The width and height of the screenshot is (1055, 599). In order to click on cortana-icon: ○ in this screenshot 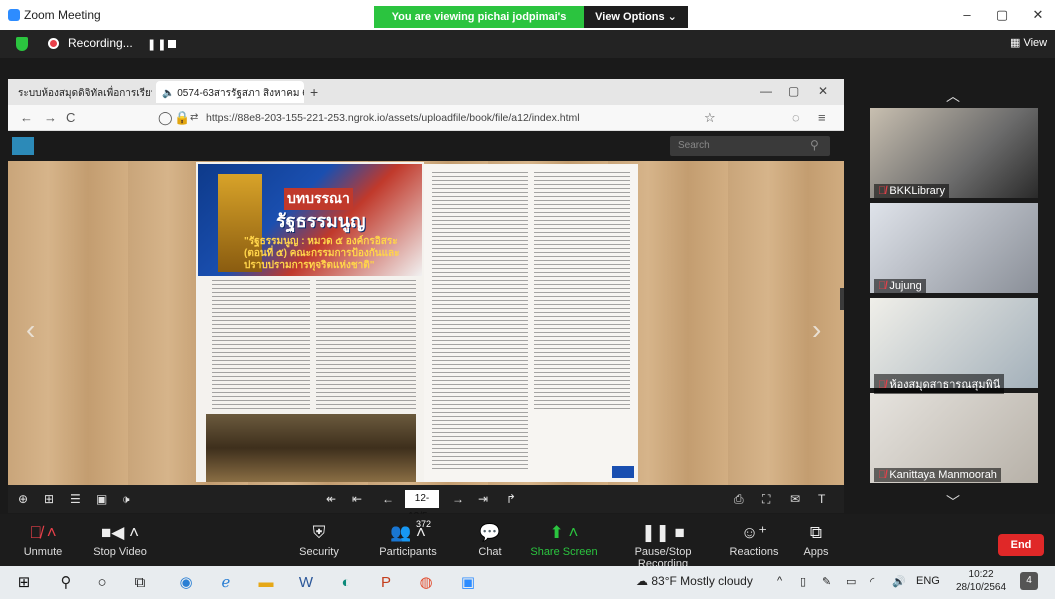, I will do `click(102, 583)`.